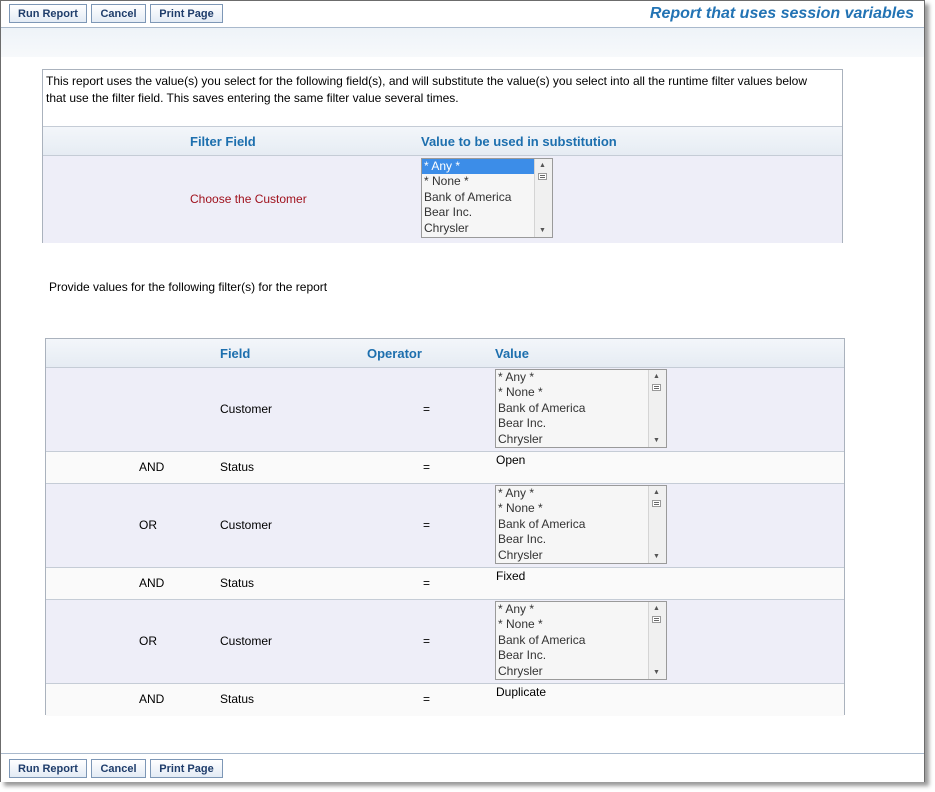 This screenshot has height=792, width=935. Describe the element at coordinates (235, 353) in the screenshot. I see `field-header: Field` at that location.